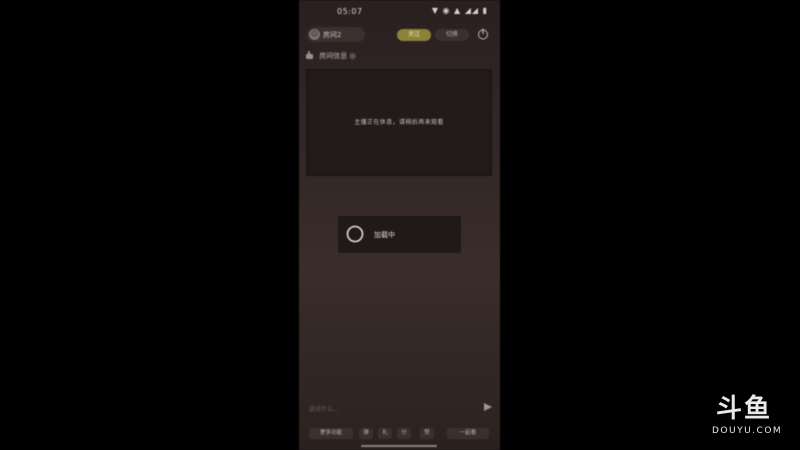  What do you see at coordinates (309, 55) in the screenshot?
I see `hand-icon` at bounding box center [309, 55].